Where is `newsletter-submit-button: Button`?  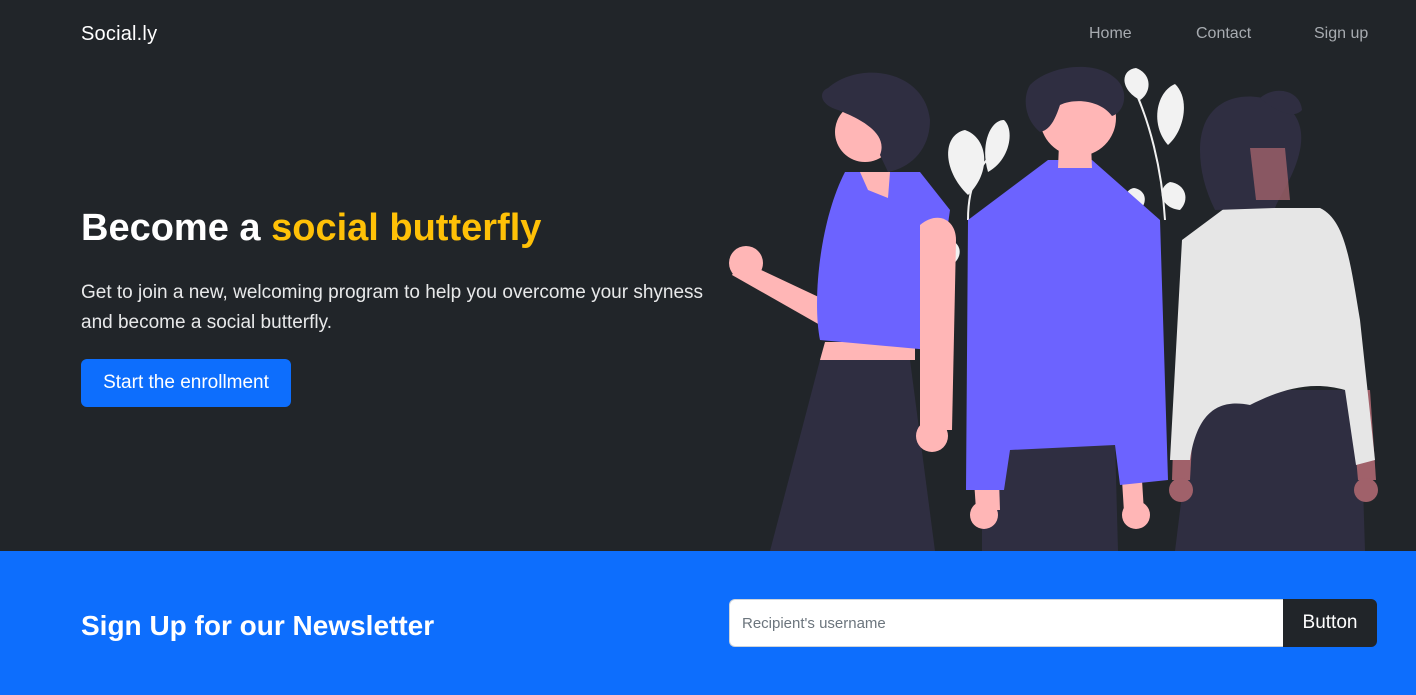
newsletter-submit-button: Button is located at coordinates (1330, 623).